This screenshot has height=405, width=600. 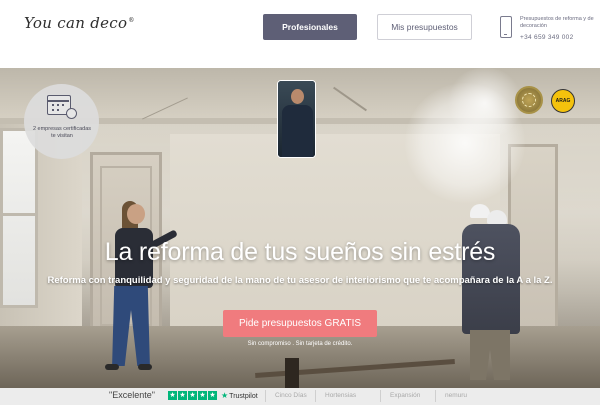 What do you see at coordinates (563, 101) in the screenshot?
I see `arag-seal: ARAG` at bounding box center [563, 101].